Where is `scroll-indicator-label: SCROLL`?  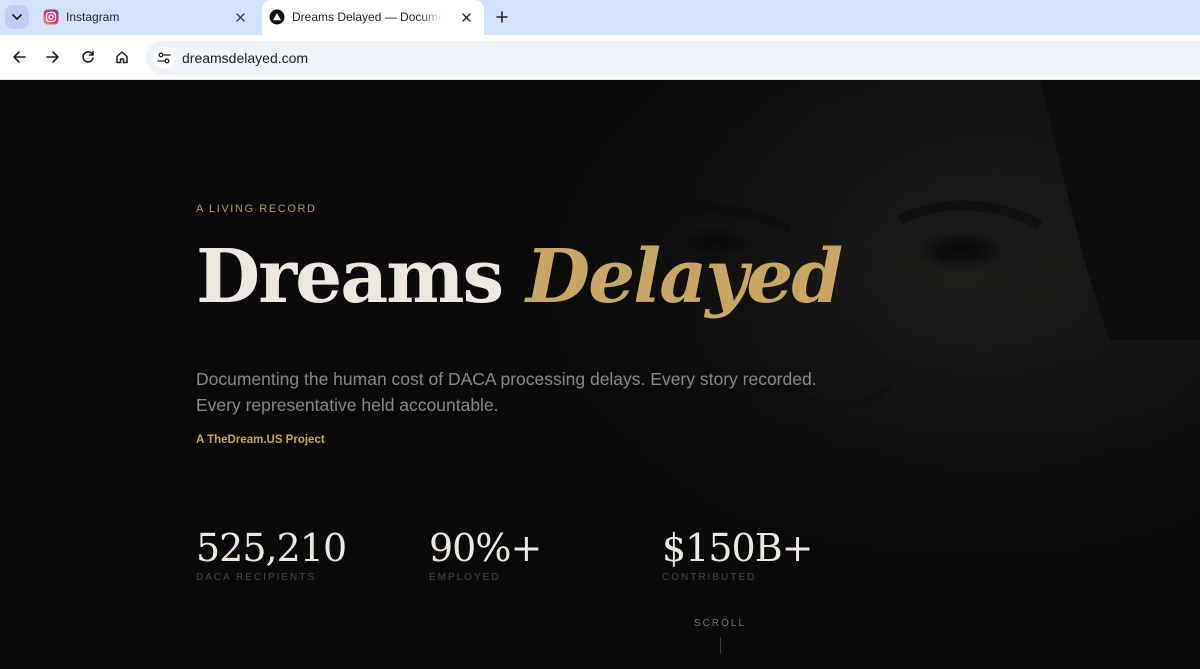 scroll-indicator-label: SCROLL is located at coordinates (720, 623).